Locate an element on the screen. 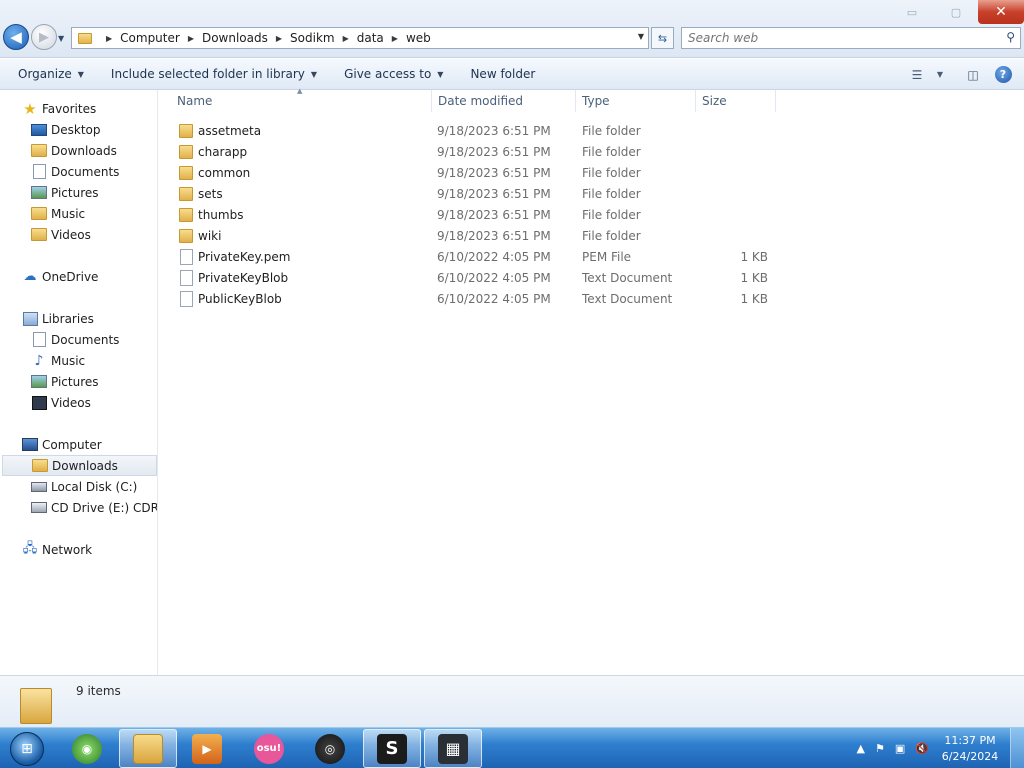 This screenshot has width=1024, height=768. breadcrumb-web: web is located at coordinates (418, 38).